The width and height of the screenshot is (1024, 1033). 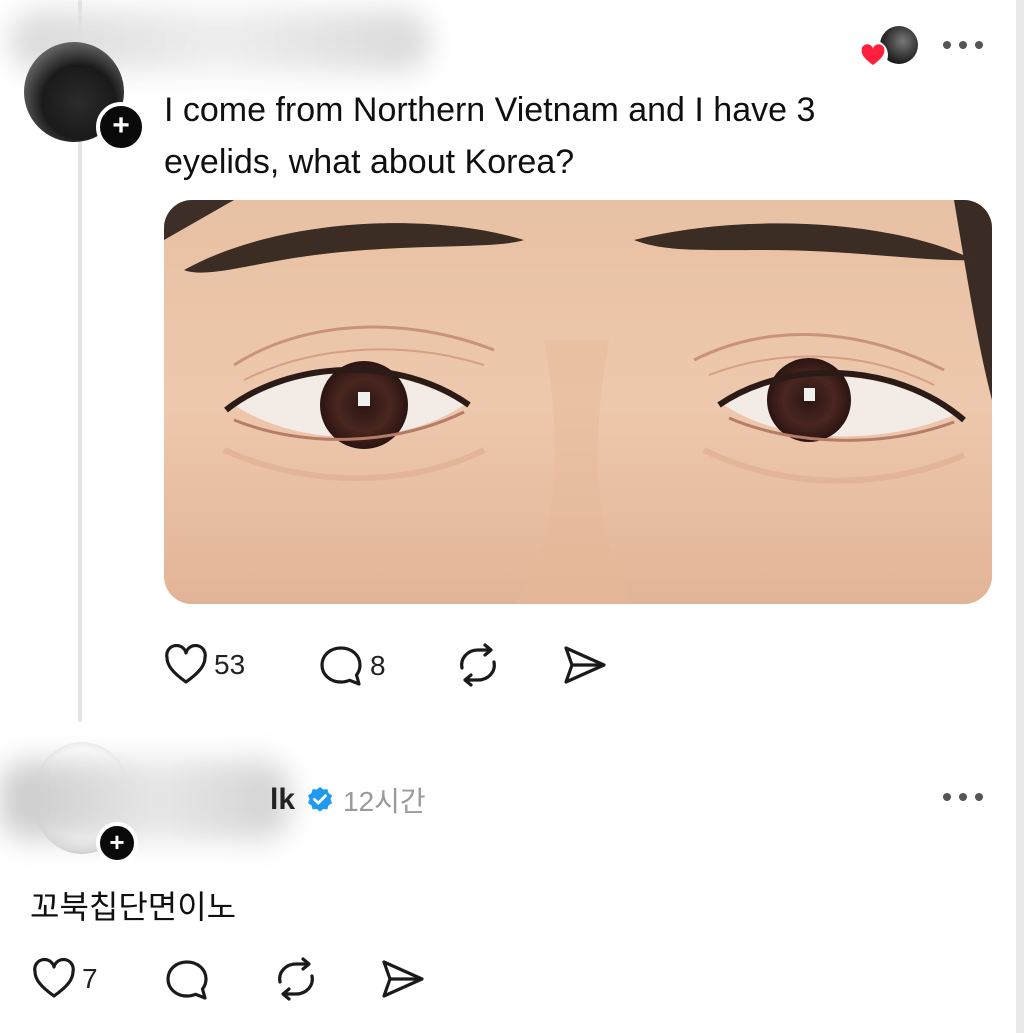 What do you see at coordinates (873, 55) in the screenshot?
I see `liked-heart-icon` at bounding box center [873, 55].